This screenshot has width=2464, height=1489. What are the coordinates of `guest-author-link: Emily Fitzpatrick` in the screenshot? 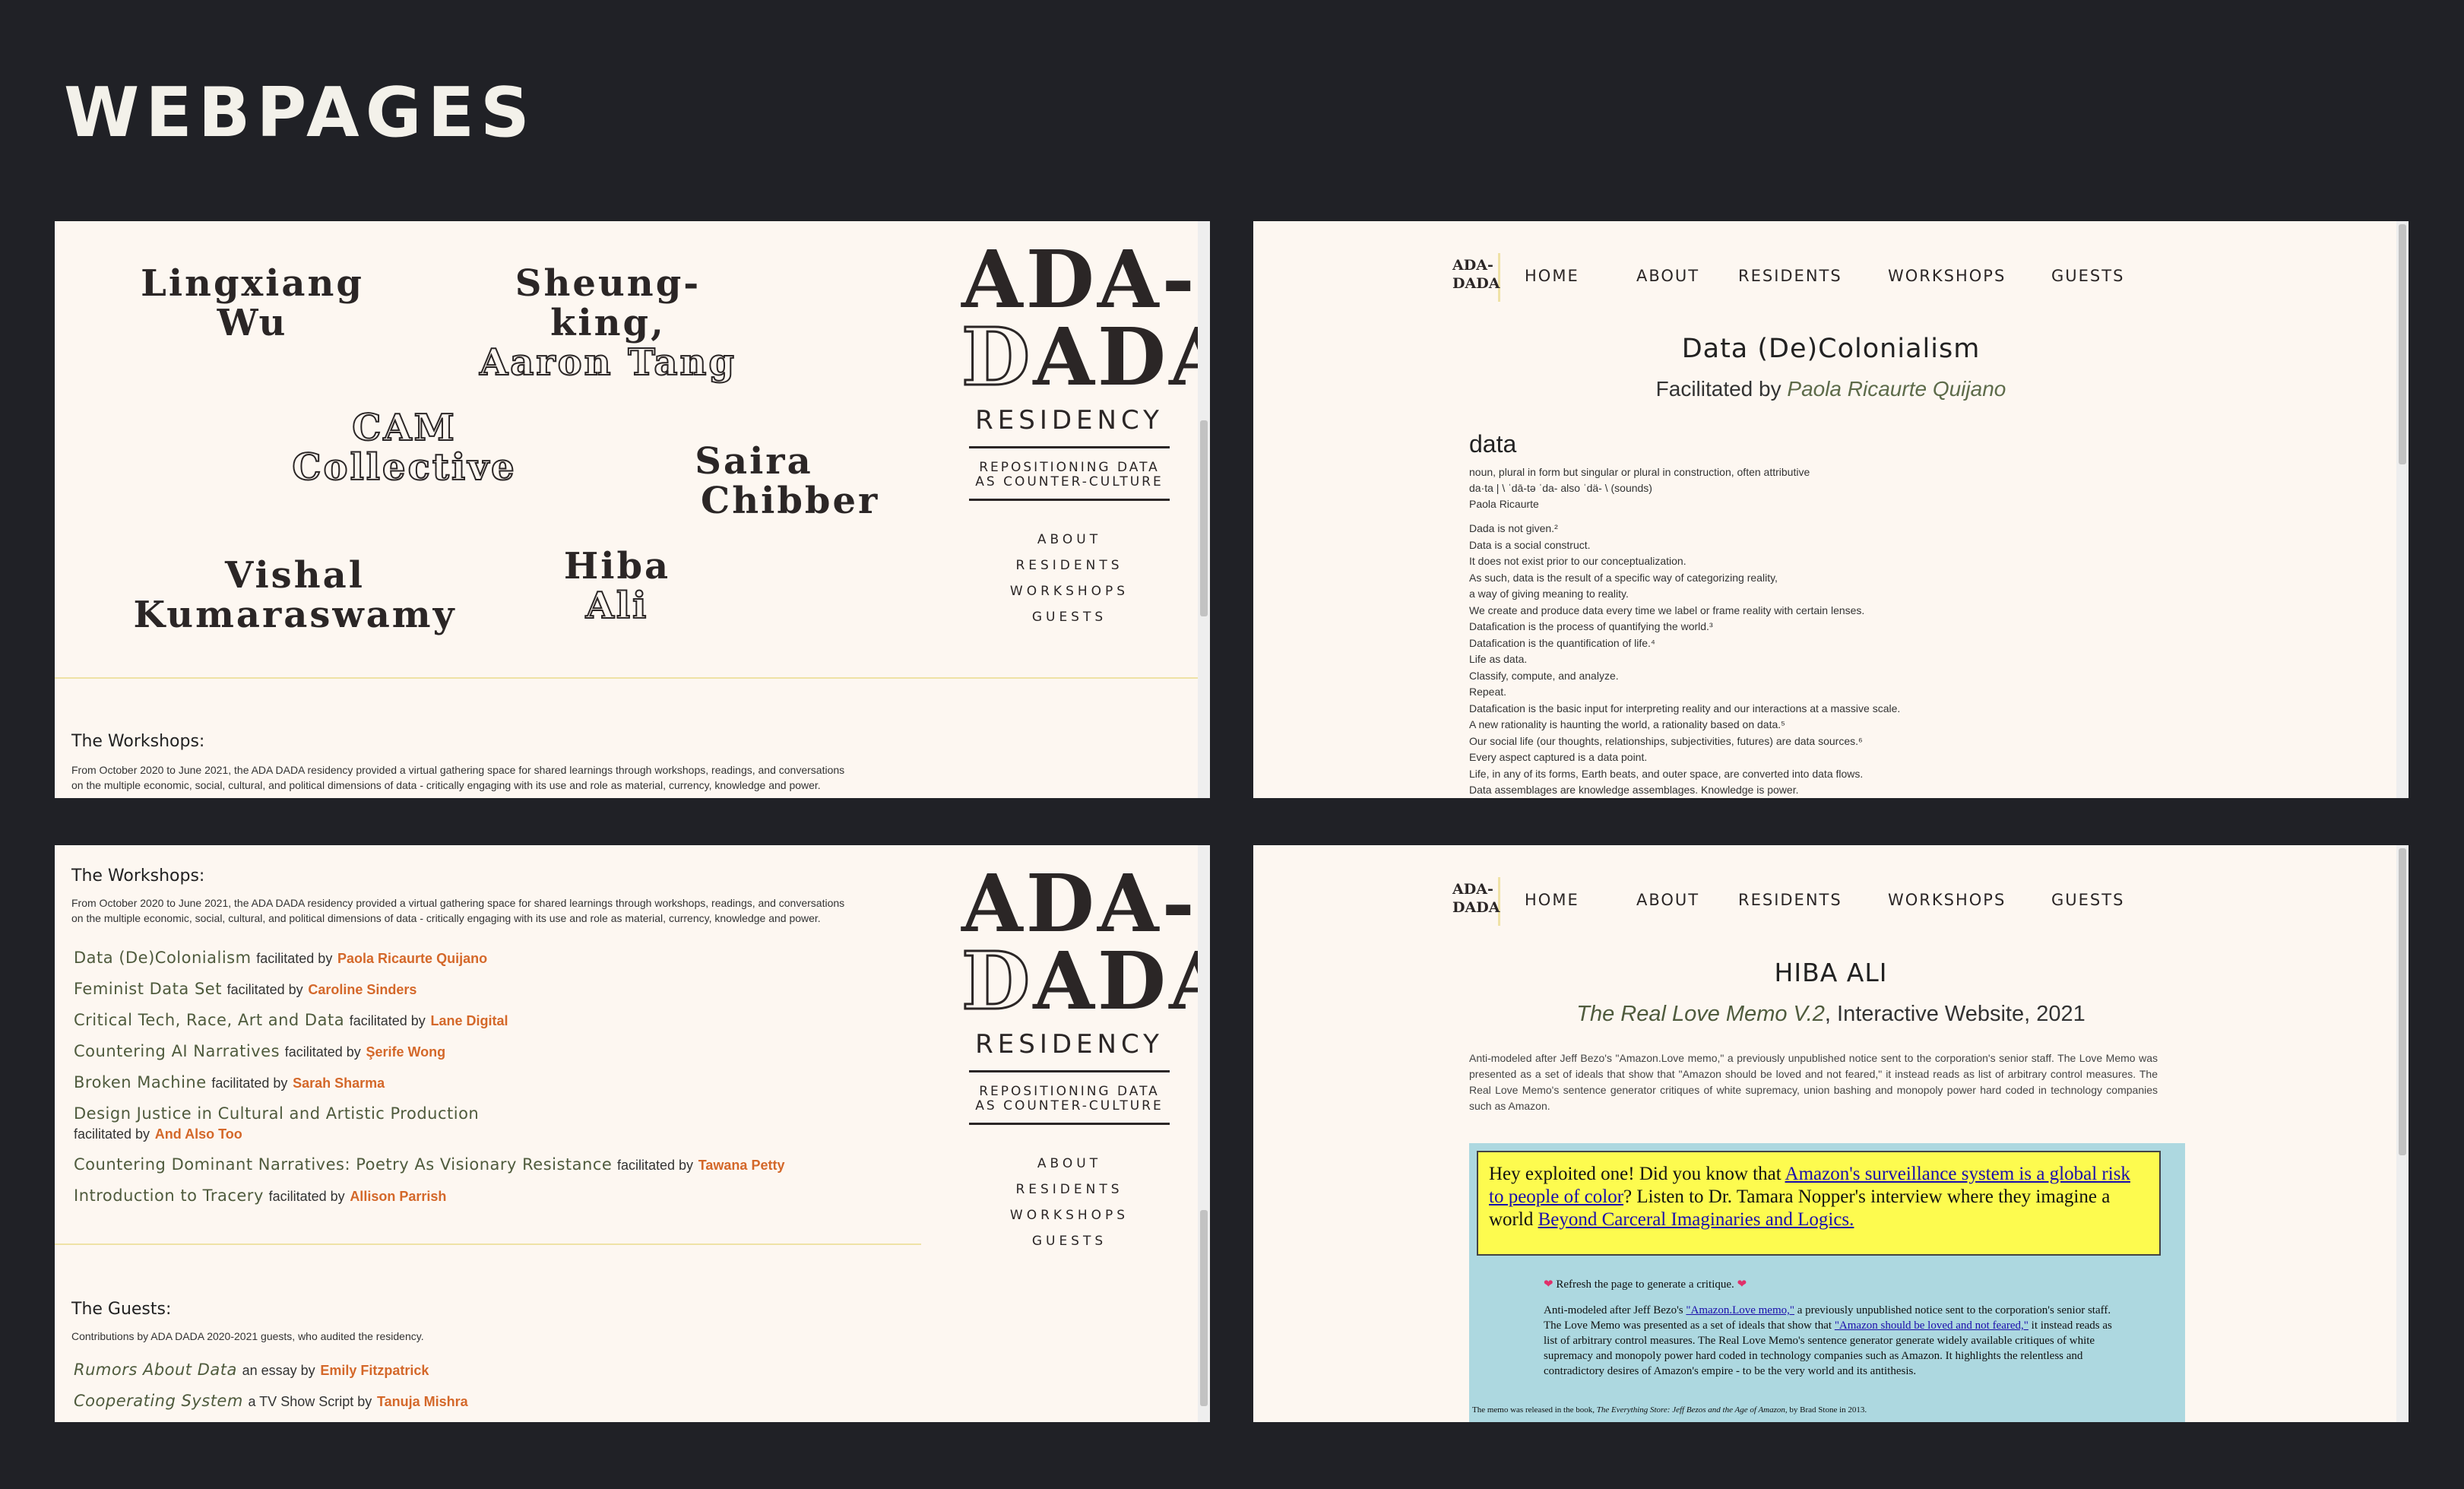 It's located at (374, 1370).